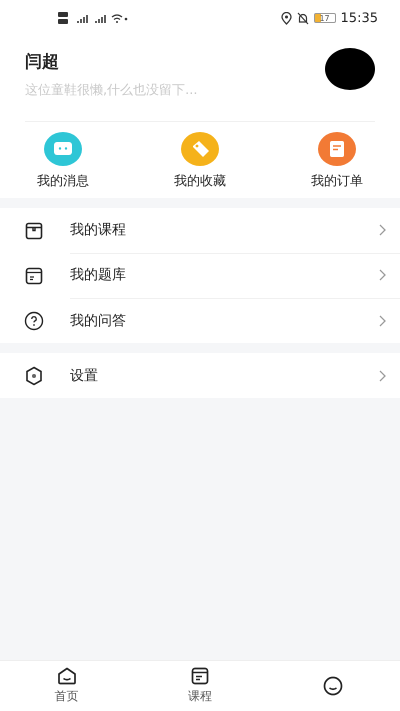  Describe the element at coordinates (199, 676) in the screenshot. I see `book-icon` at that location.